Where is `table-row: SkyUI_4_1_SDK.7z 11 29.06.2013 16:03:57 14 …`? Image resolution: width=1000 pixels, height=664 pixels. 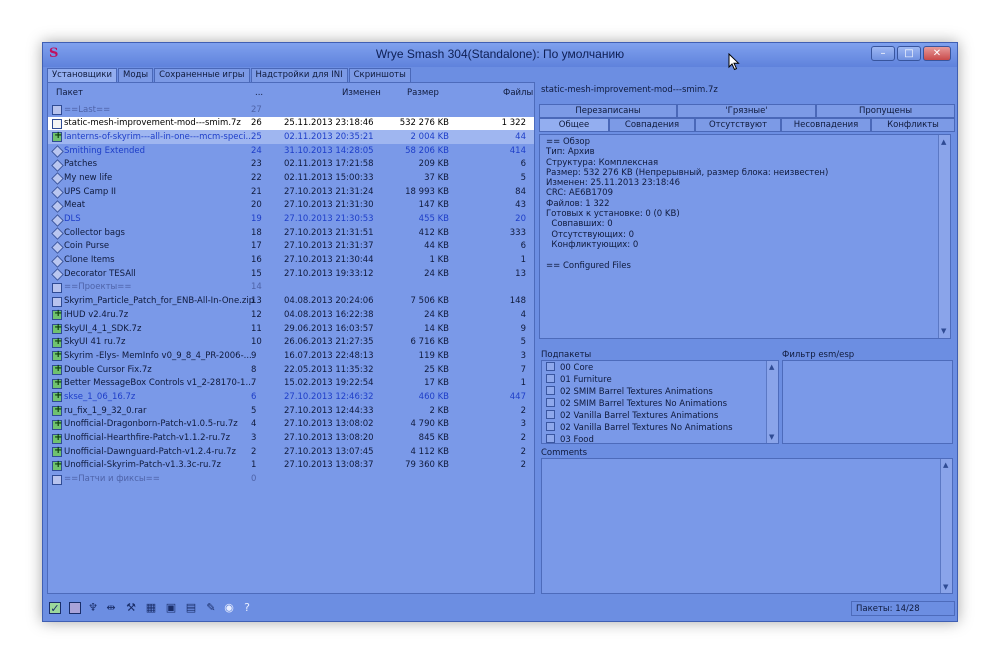 table-row: SkyUI_4_1_SDK.7z 11 29.06.2013 16:03:57 14 … is located at coordinates (291, 329).